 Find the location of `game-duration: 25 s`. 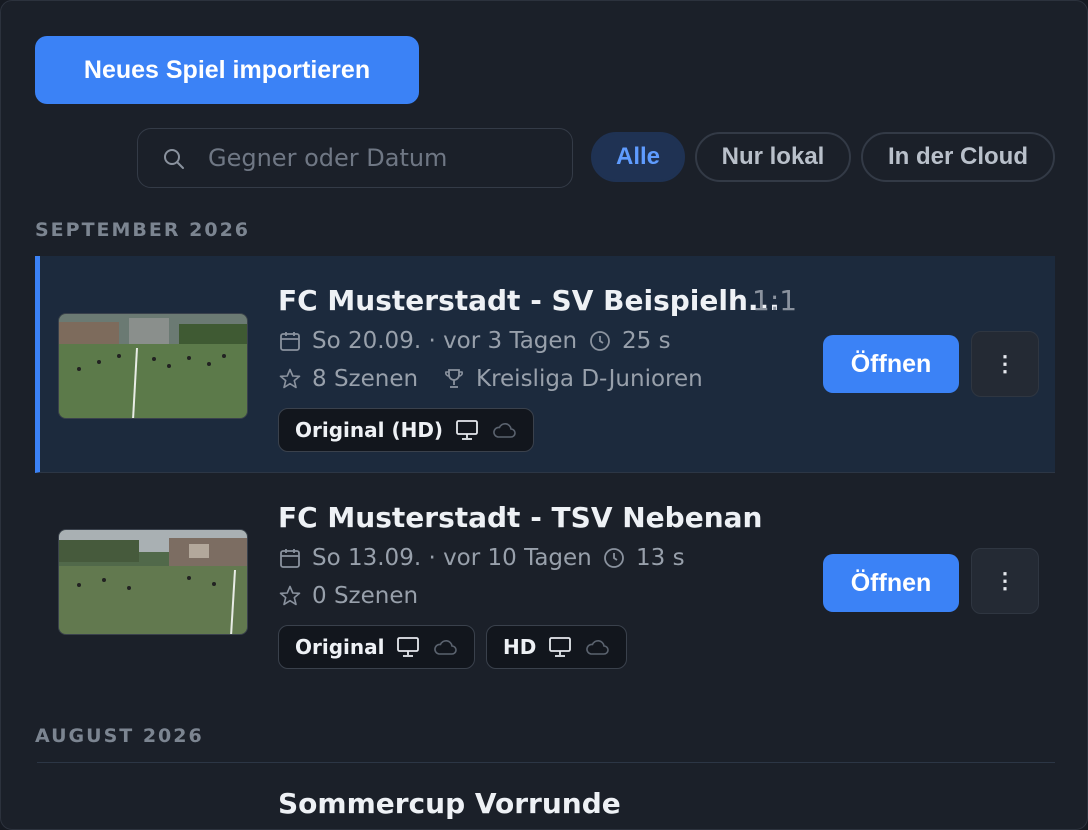

game-duration: 25 s is located at coordinates (629, 341).